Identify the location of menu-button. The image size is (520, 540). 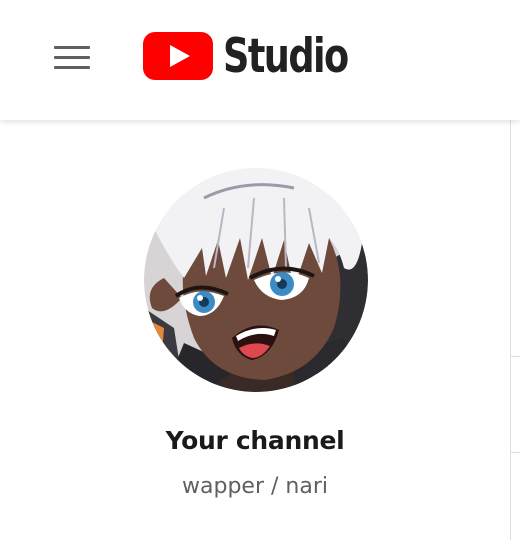
(72, 57).